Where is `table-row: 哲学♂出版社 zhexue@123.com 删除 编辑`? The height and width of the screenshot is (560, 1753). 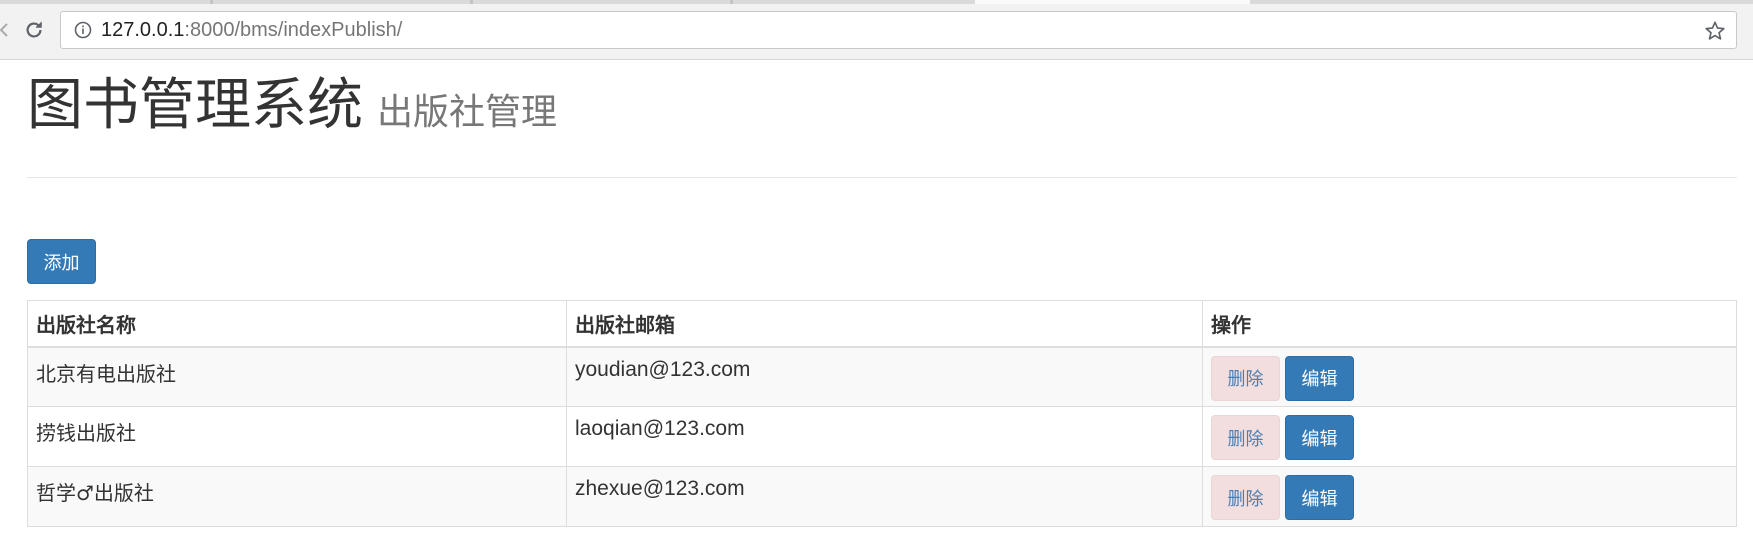 table-row: 哲学♂出版社 zhexue@123.com 删除 编辑 is located at coordinates (882, 496).